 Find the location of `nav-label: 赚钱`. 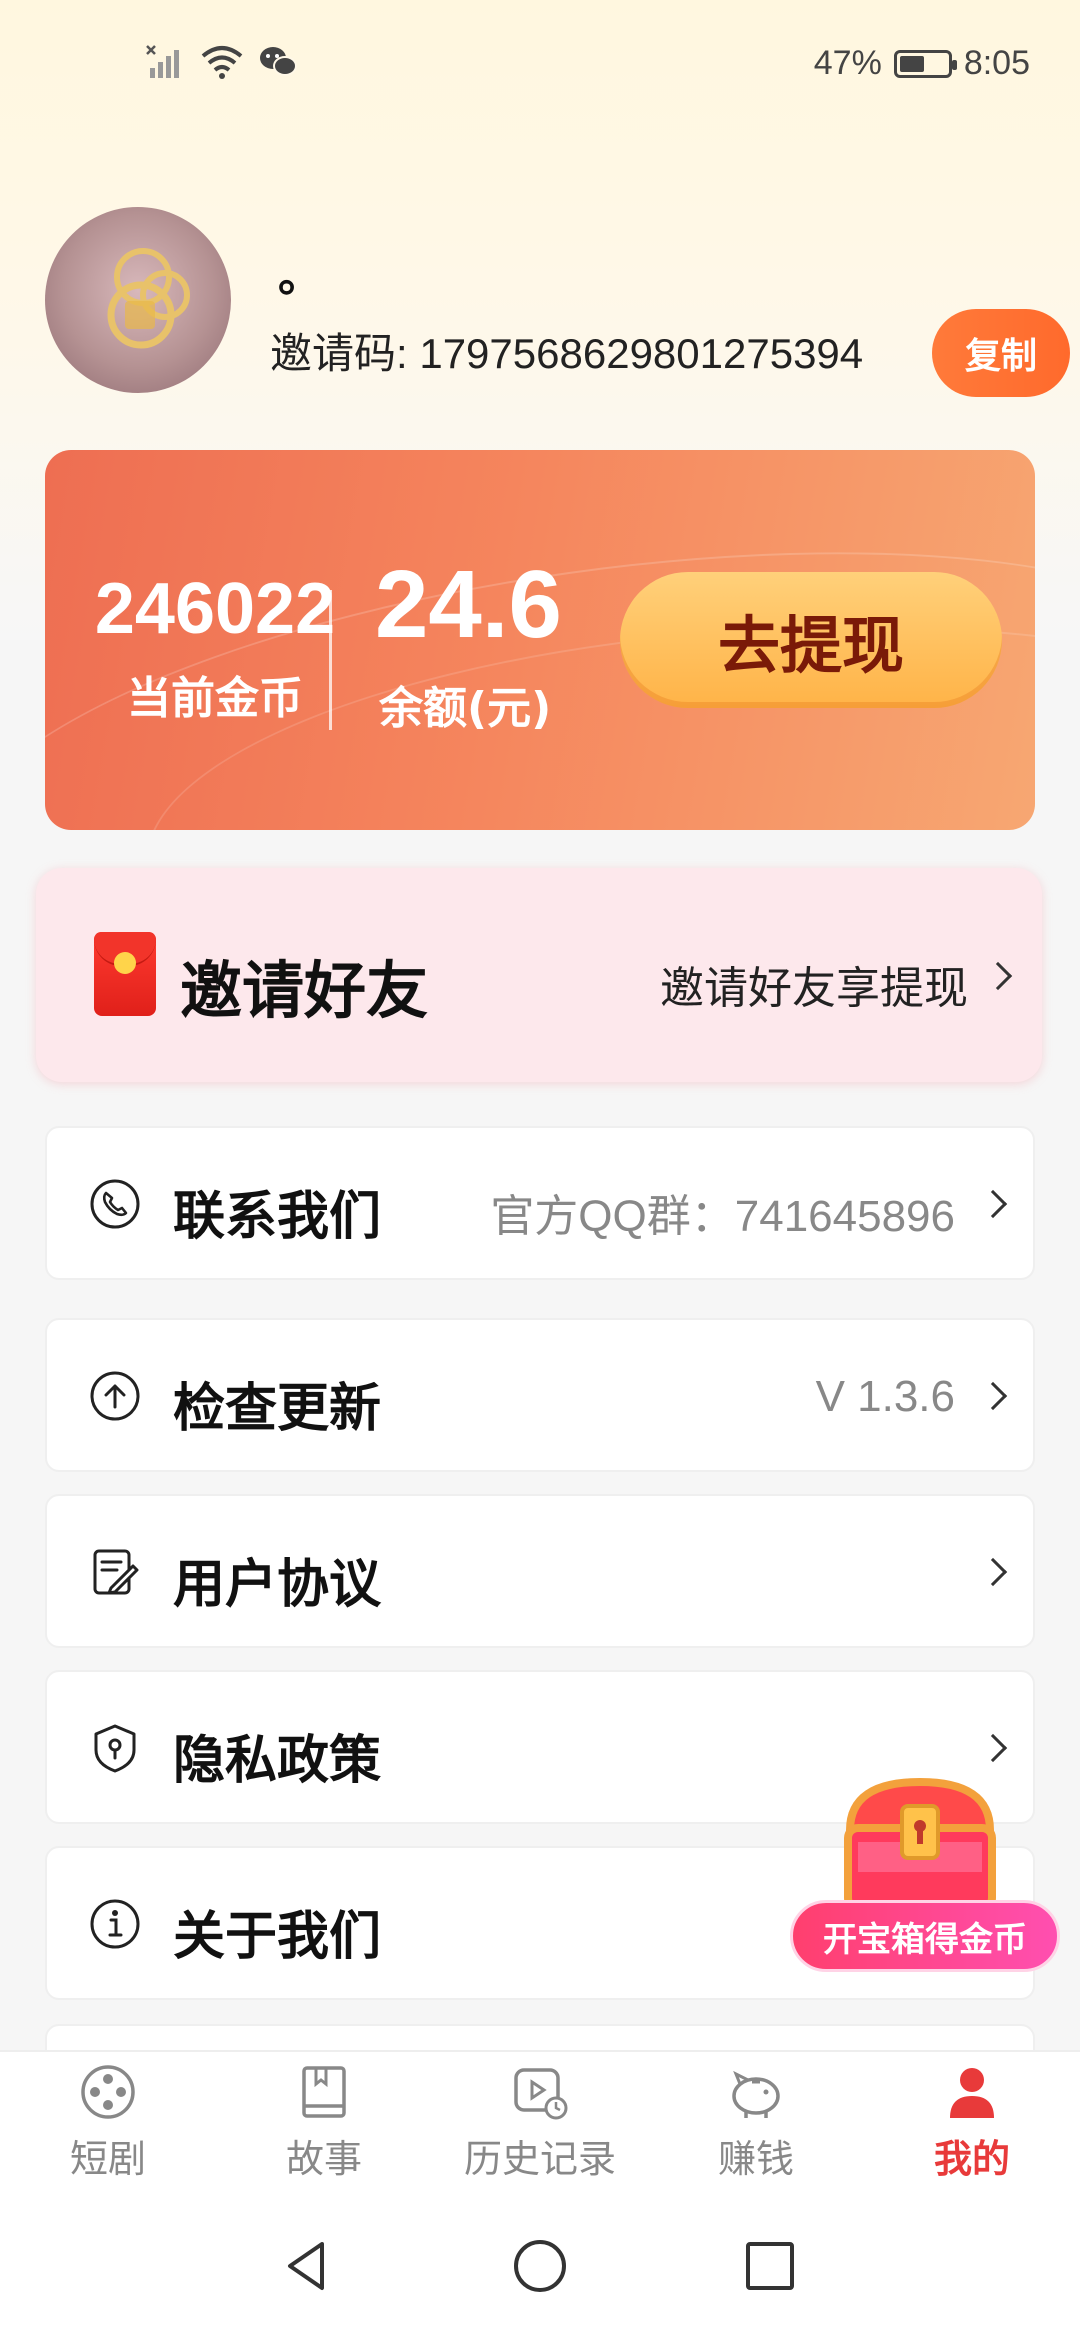

nav-label: 赚钱 is located at coordinates (755, 2159).